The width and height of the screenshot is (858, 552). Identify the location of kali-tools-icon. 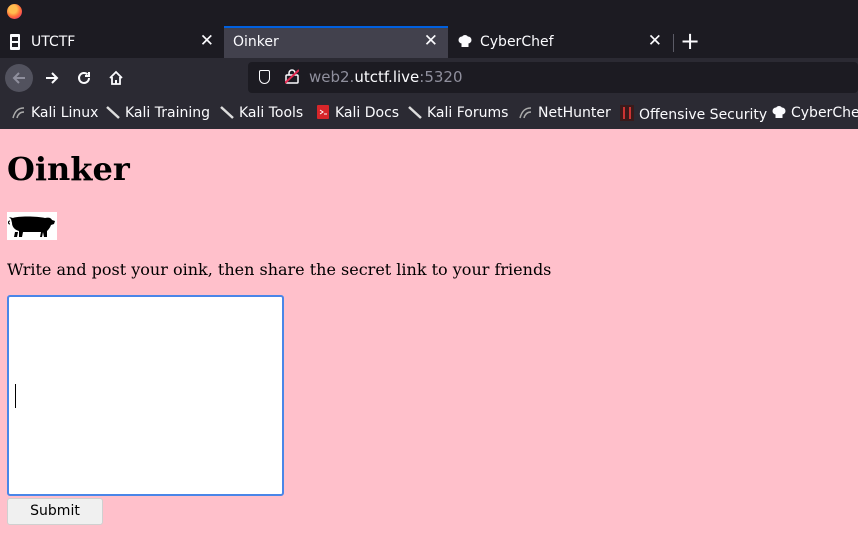
(227, 112).